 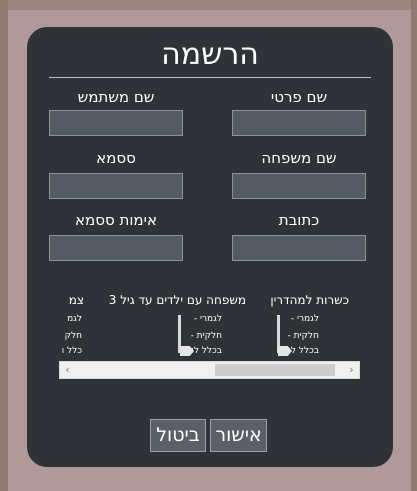 What do you see at coordinates (178, 435) in the screenshot?
I see `cancel-button: ביטול` at bounding box center [178, 435].